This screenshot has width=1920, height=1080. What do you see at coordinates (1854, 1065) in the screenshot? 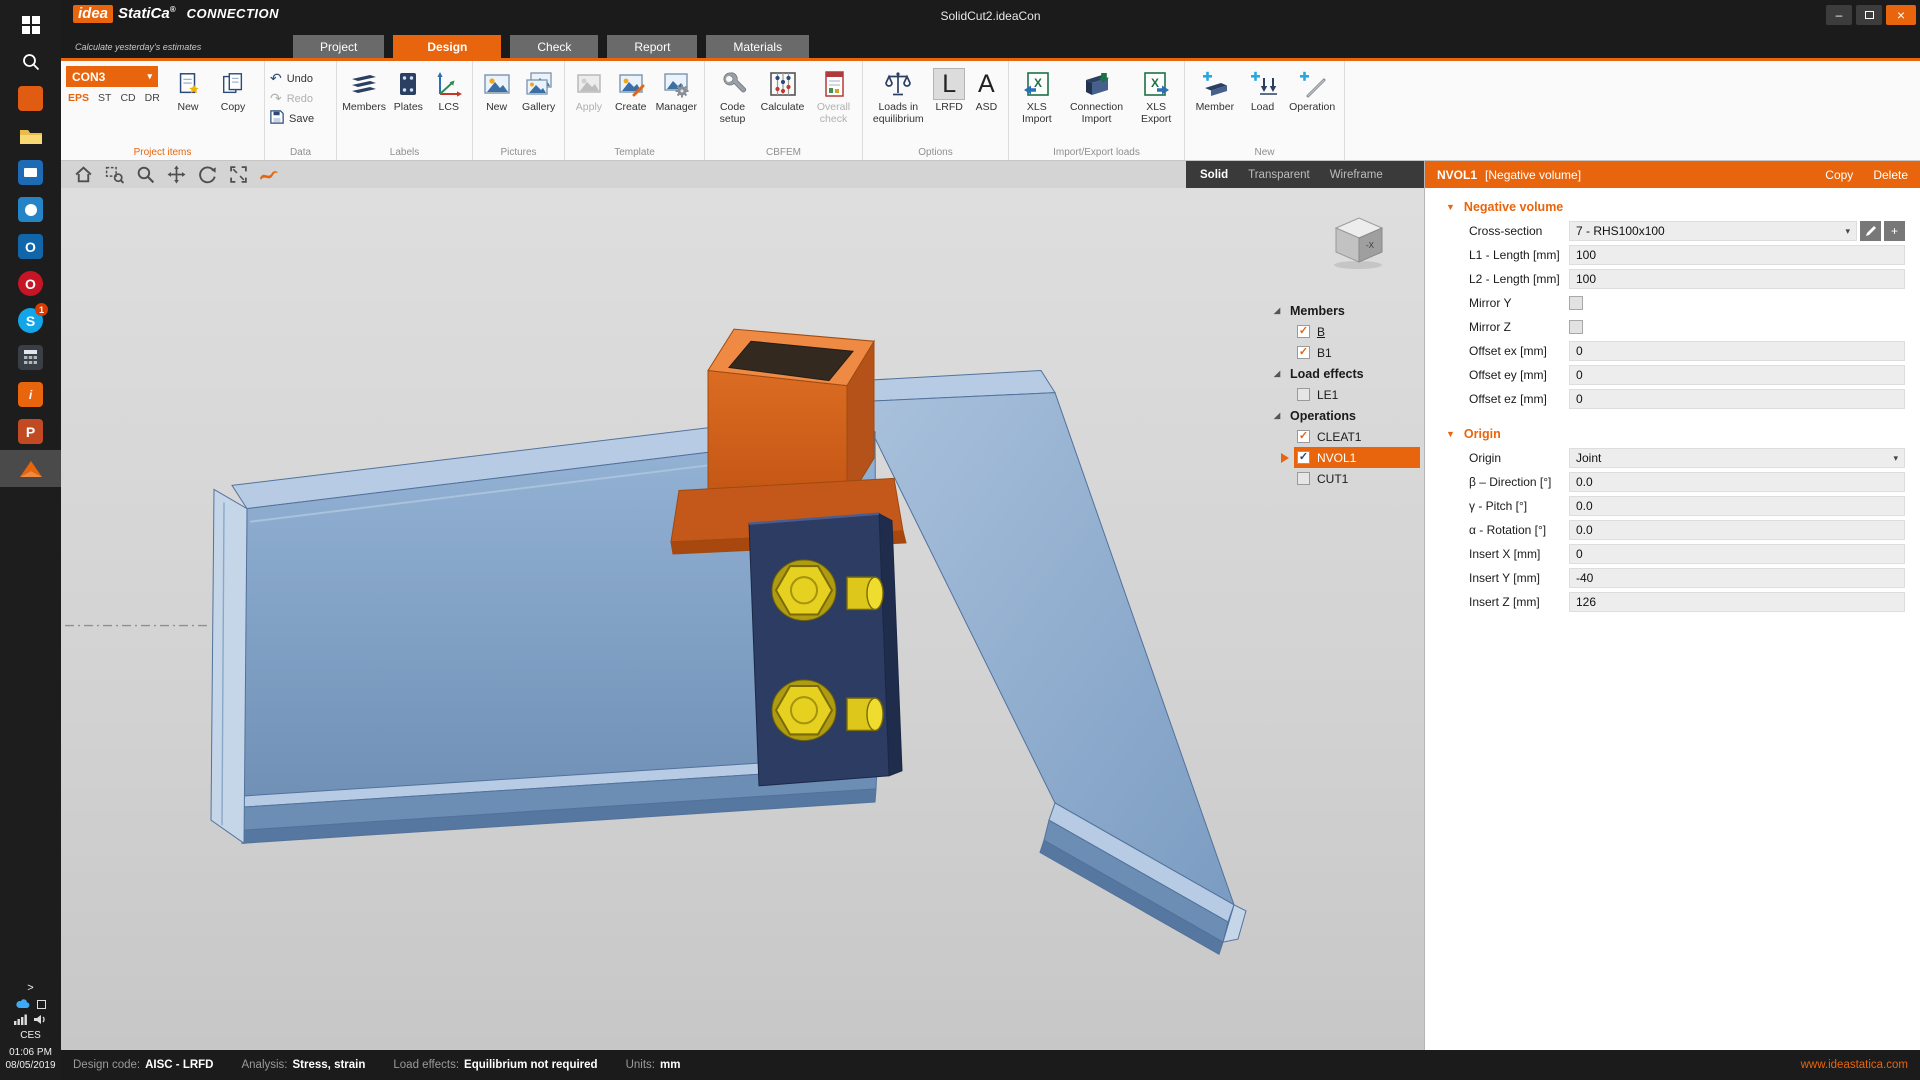
I see `website-link: www.ideastatica.com` at bounding box center [1854, 1065].